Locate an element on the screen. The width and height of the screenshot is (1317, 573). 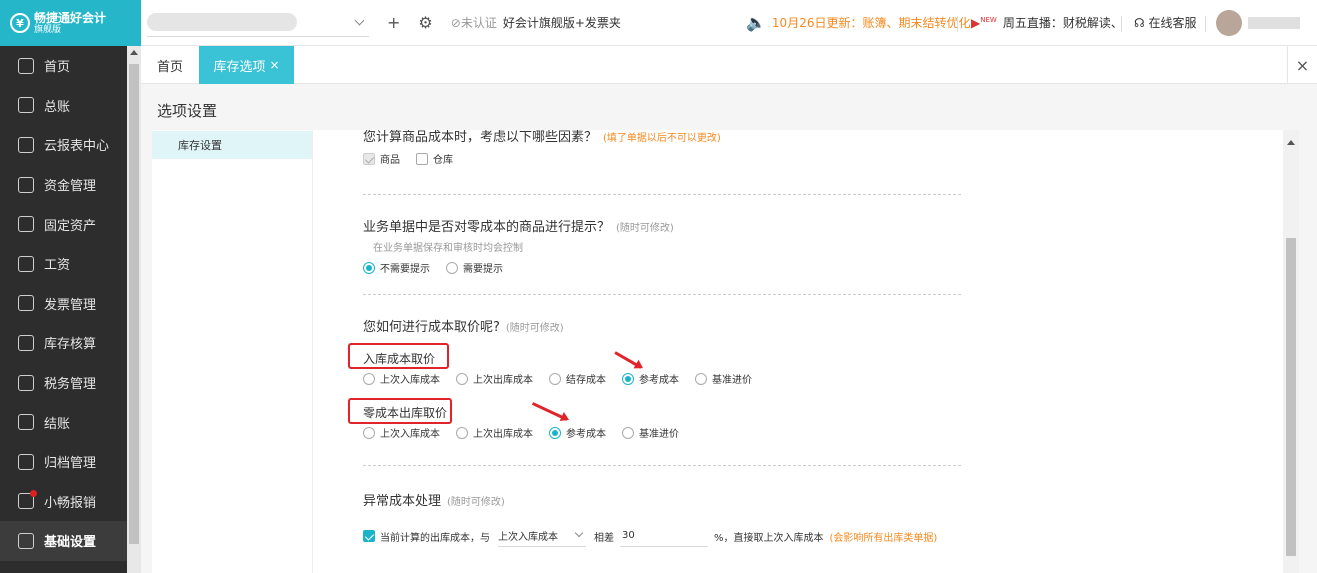
notification-dot is located at coordinates (33, 493).